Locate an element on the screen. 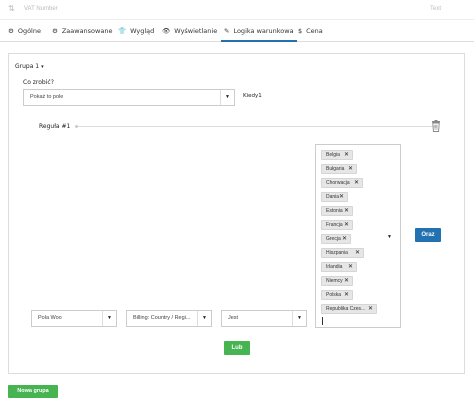 This screenshot has height=403, width=474. tab-display: 👁 Wyświetlanie is located at coordinates (189, 31).